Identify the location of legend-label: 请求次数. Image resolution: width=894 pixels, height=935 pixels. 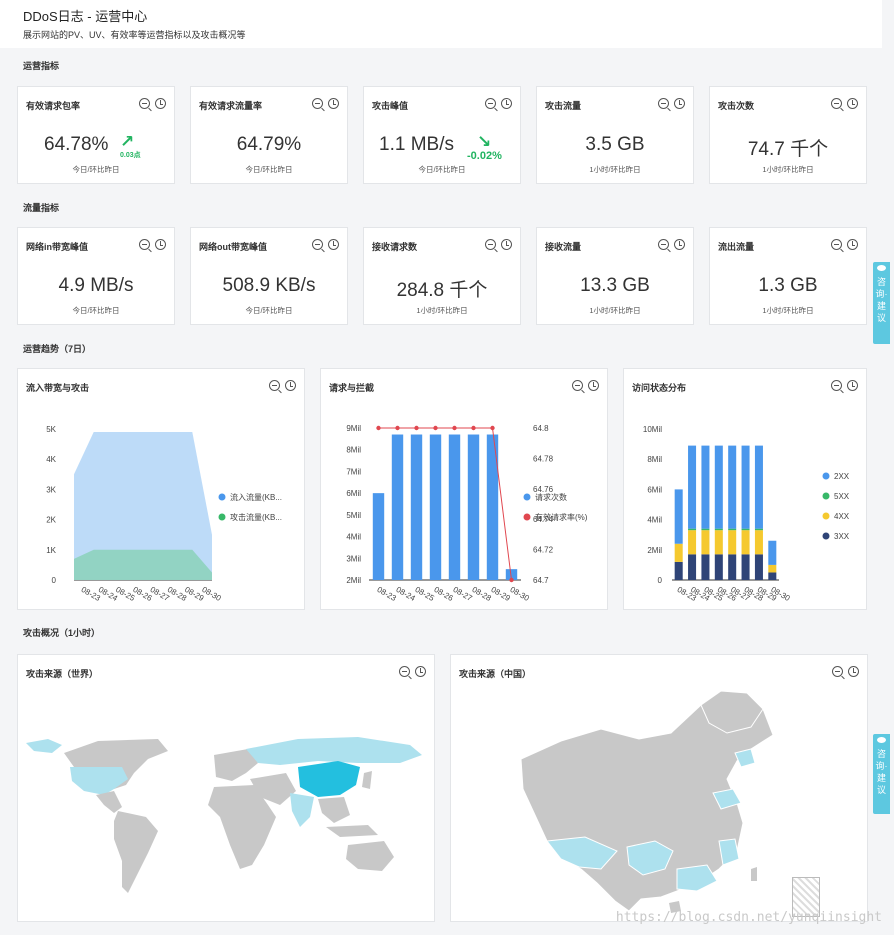
(551, 497).